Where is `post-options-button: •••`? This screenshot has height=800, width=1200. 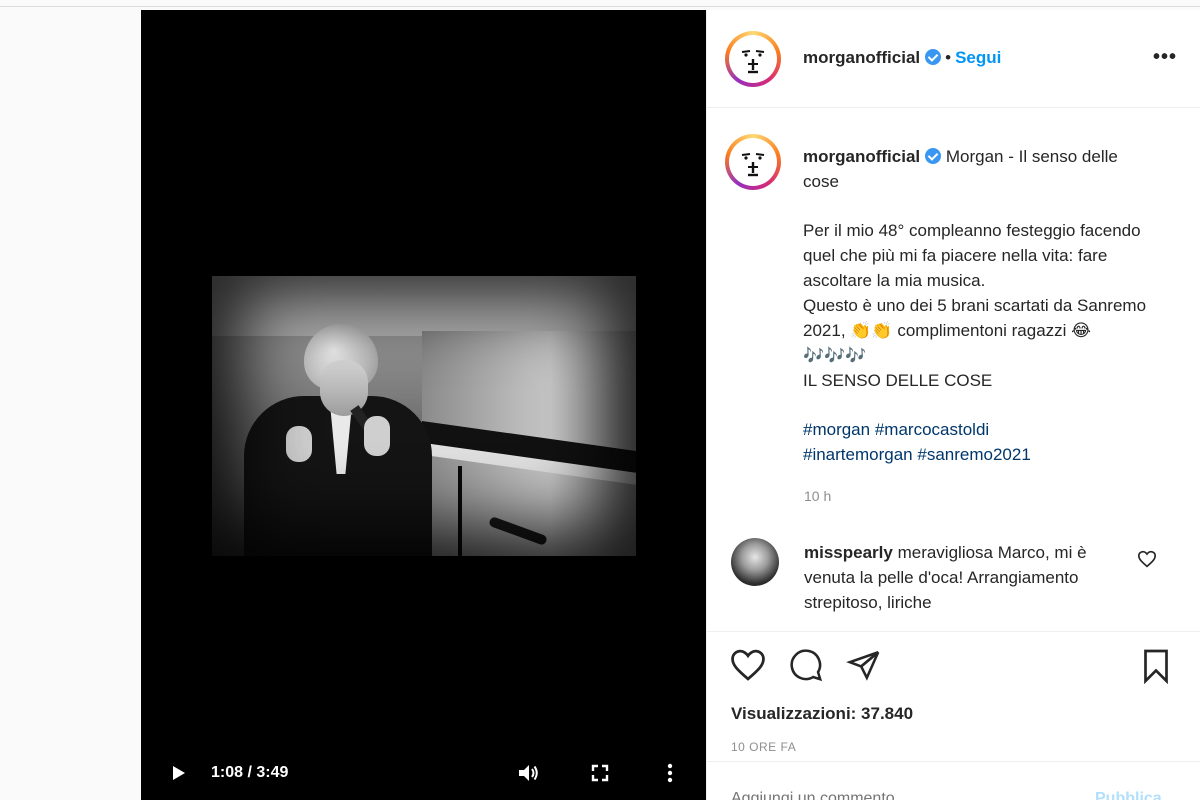
post-options-button: ••• is located at coordinates (1165, 57).